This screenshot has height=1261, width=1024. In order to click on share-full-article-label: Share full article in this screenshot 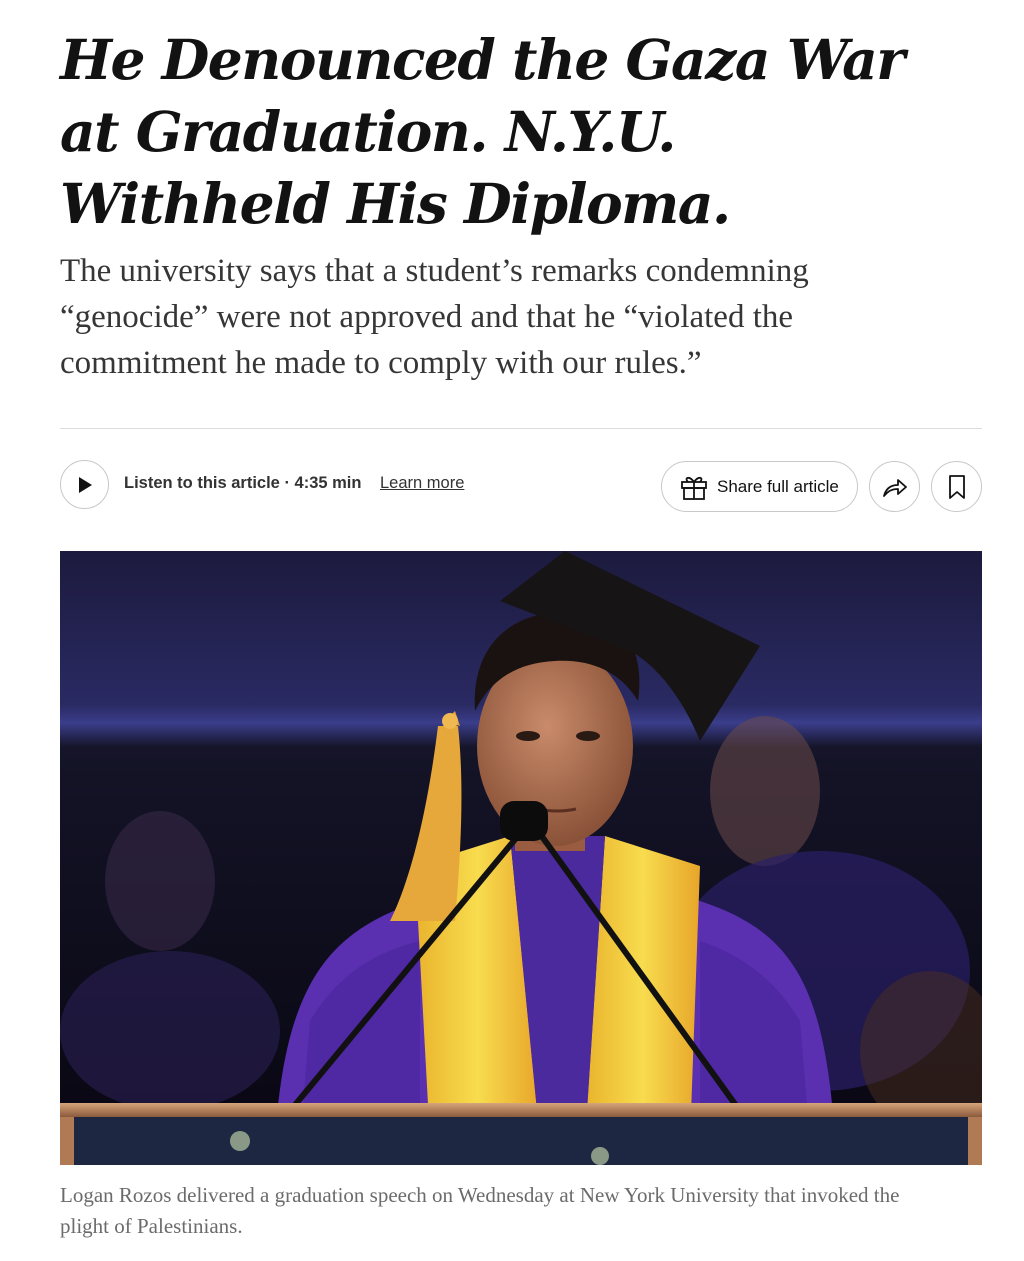, I will do `click(778, 486)`.